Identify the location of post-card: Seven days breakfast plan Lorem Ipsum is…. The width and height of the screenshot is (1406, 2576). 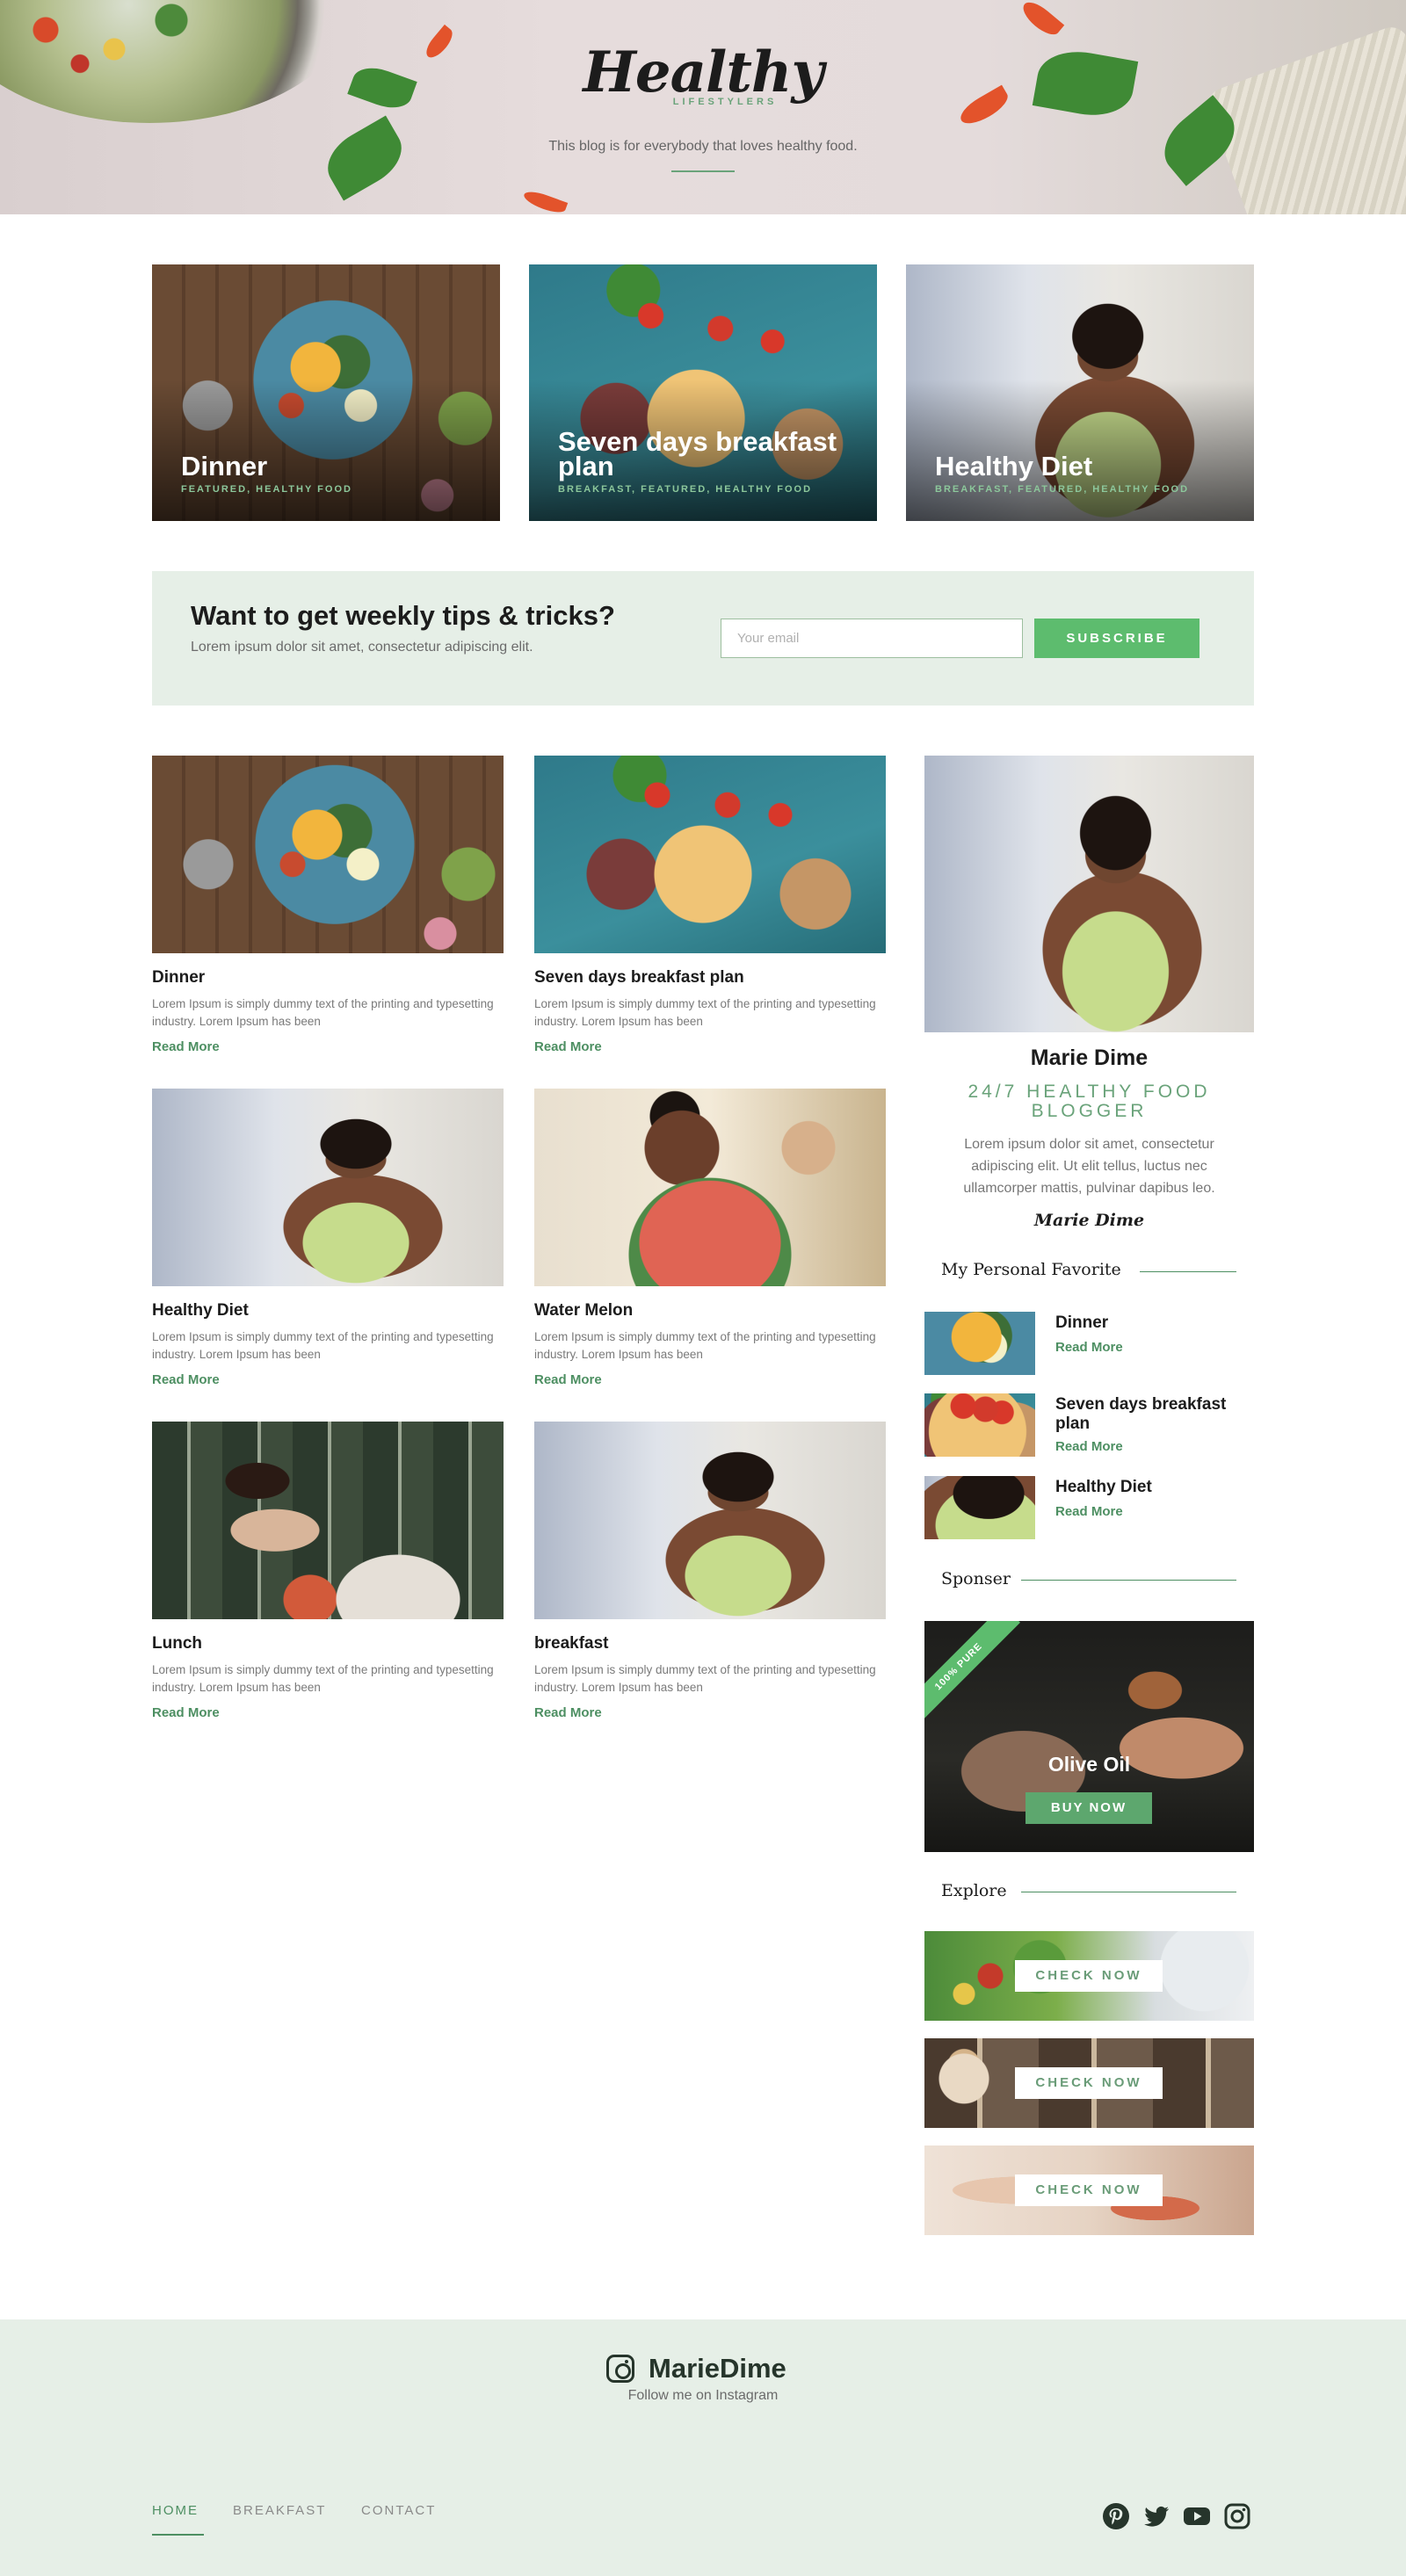
(710, 905).